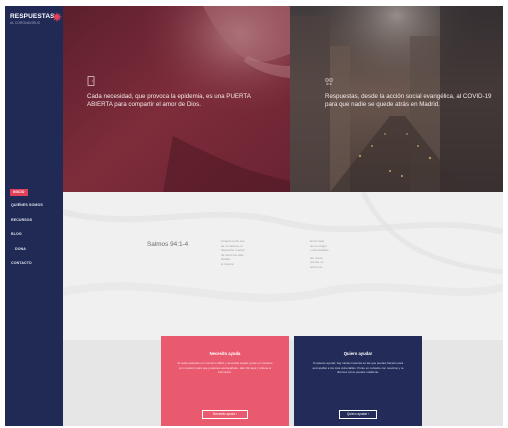  Describe the element at coordinates (37, 235) in the screenshot. I see `nav-item-blog: BLOG` at that location.